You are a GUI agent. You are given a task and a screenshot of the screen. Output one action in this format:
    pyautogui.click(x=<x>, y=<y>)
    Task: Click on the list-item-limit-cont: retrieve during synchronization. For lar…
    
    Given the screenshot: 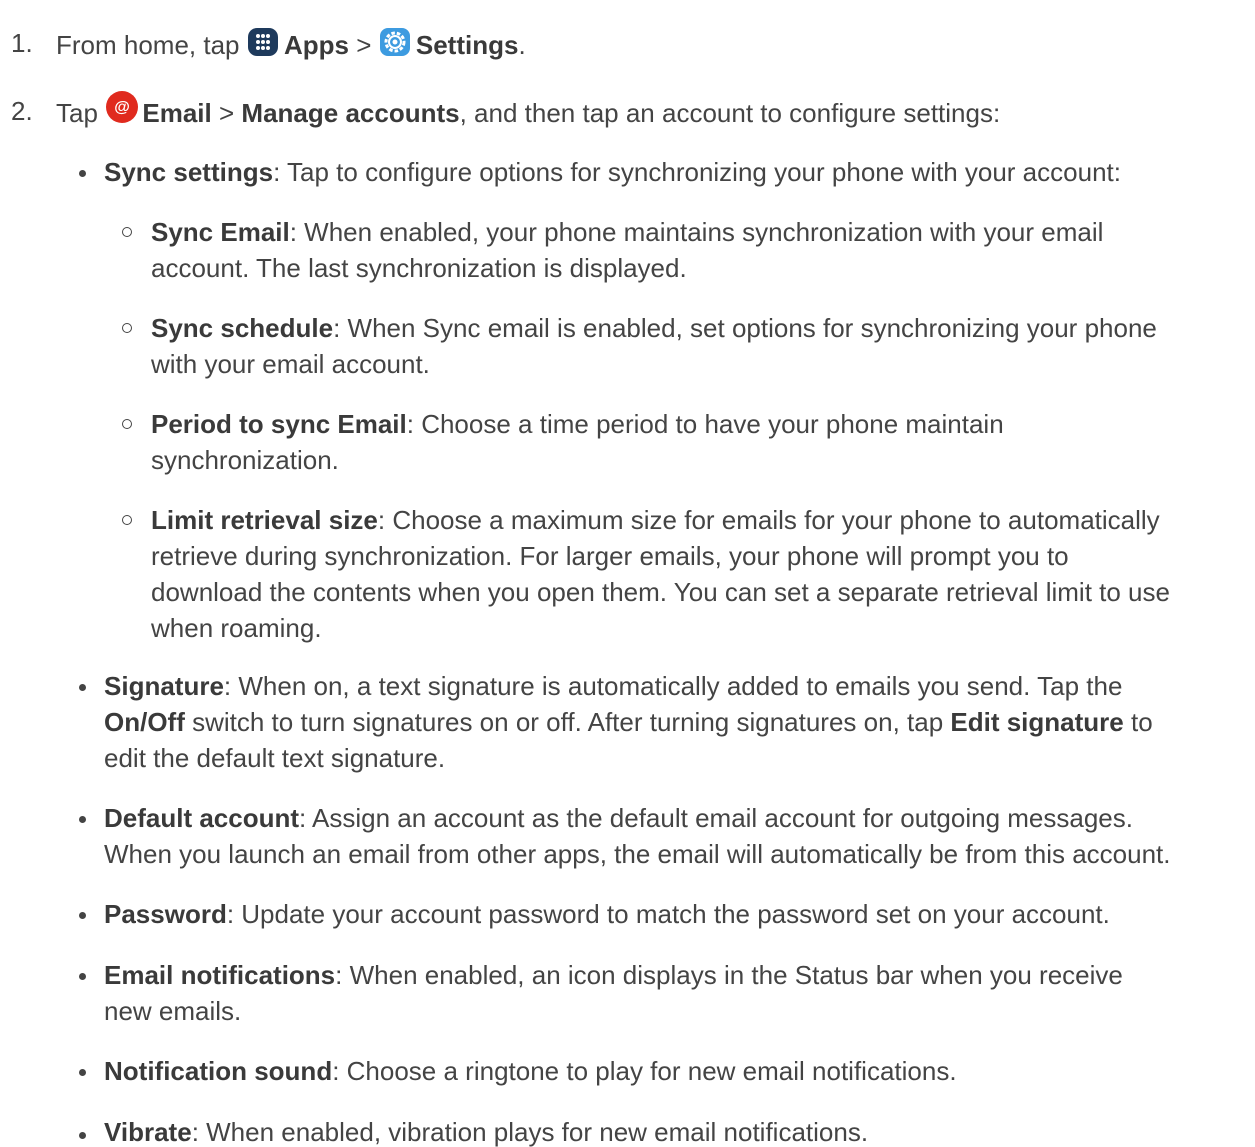 What is the action you would take?
    pyautogui.click(x=610, y=556)
    